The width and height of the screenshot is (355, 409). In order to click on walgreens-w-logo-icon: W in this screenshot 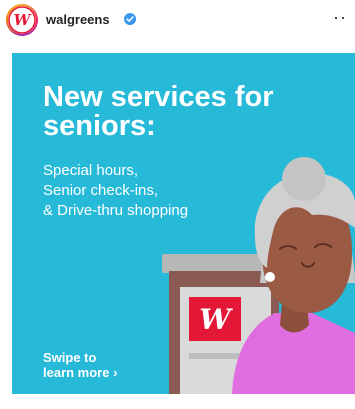, I will do `click(216, 319)`.